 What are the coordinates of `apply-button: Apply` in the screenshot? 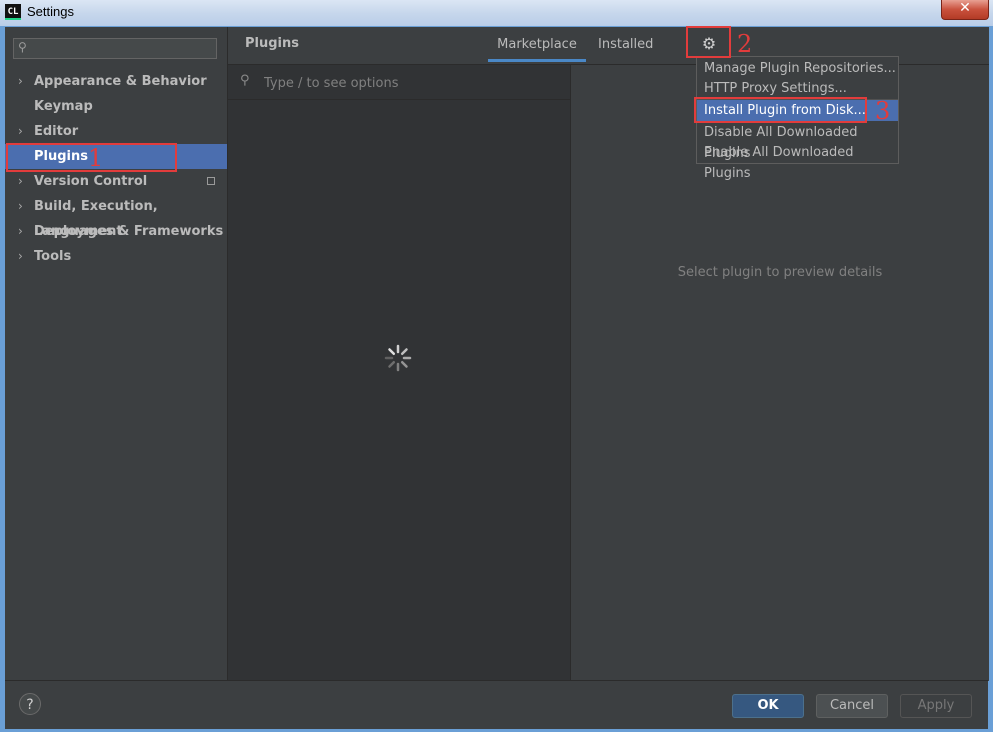 It's located at (936, 706).